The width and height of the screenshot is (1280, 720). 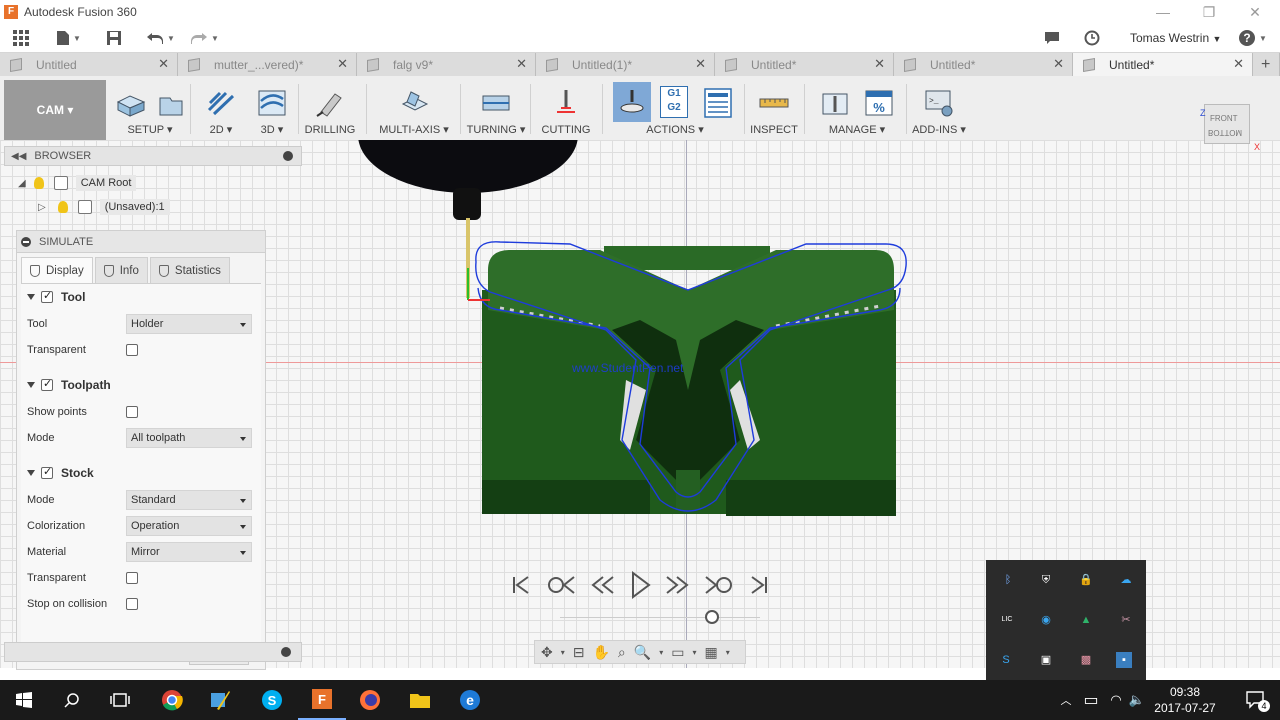 I want to click on minimize-browser-icon, so click(x=288, y=156).